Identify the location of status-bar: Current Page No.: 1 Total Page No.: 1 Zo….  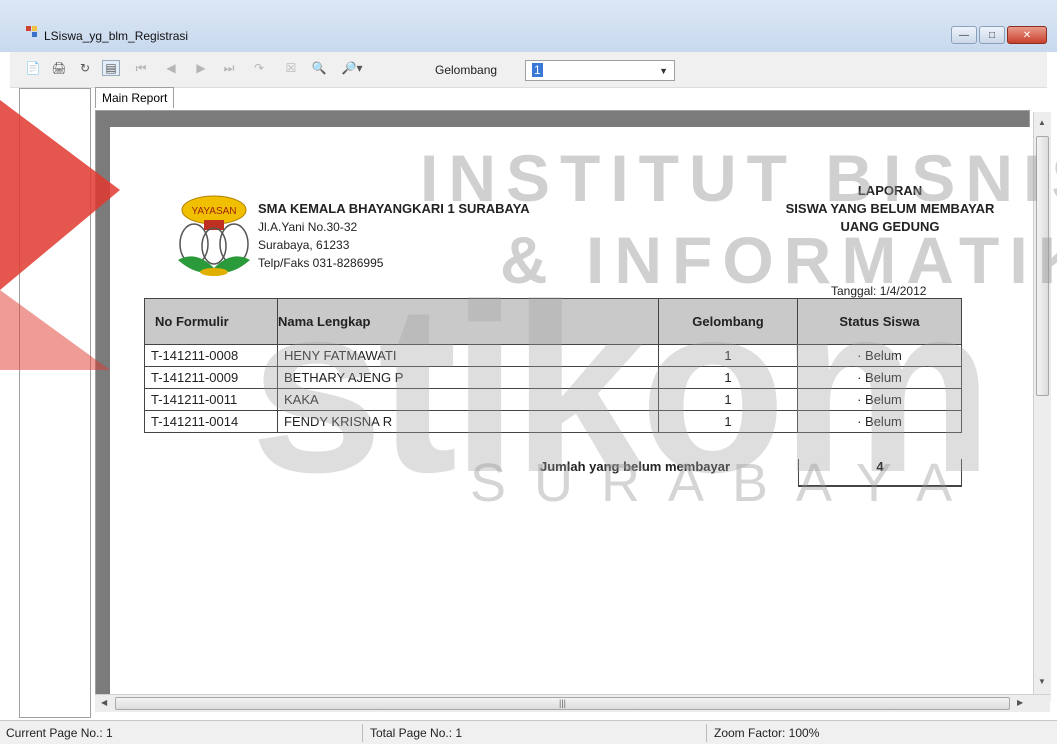
(528, 732).